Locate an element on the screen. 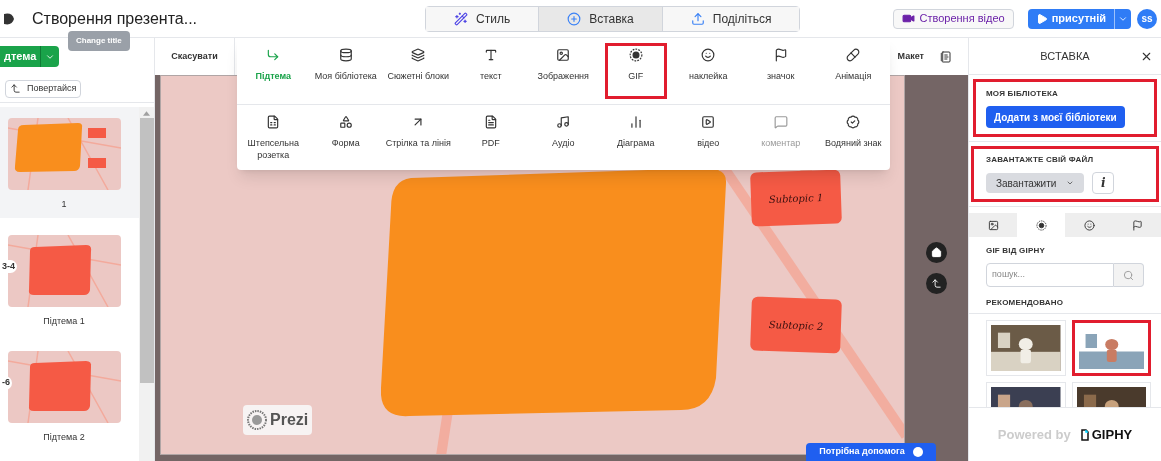 This screenshot has width=1161, height=461. mode-tab: Вставка is located at coordinates (600, 18).